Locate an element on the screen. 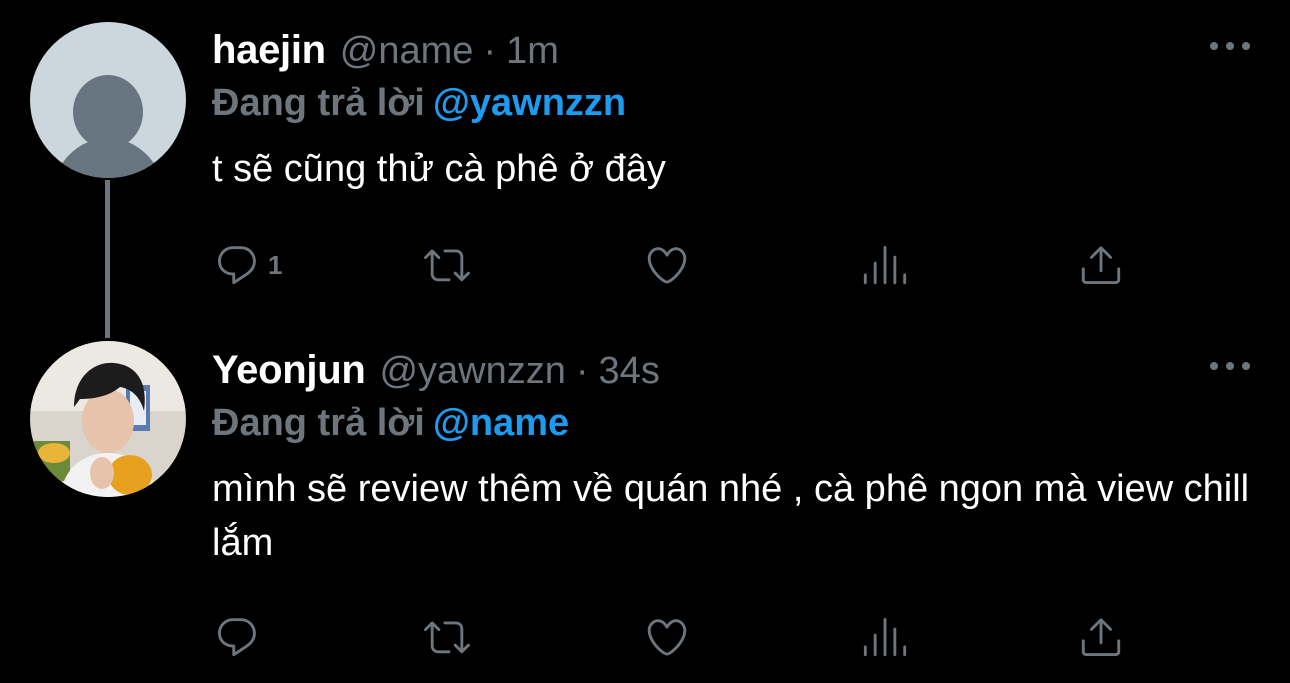 The image size is (1290, 683). profile-photo-icon is located at coordinates (108, 419).